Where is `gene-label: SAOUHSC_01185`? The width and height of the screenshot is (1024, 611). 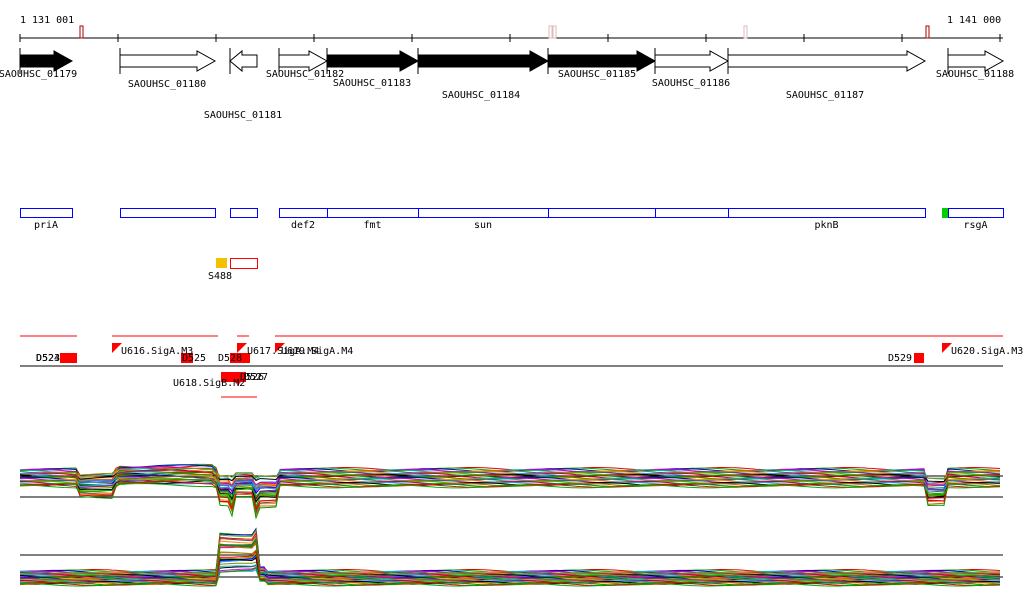
gene-label: SAOUHSC_01185 is located at coordinates (597, 74).